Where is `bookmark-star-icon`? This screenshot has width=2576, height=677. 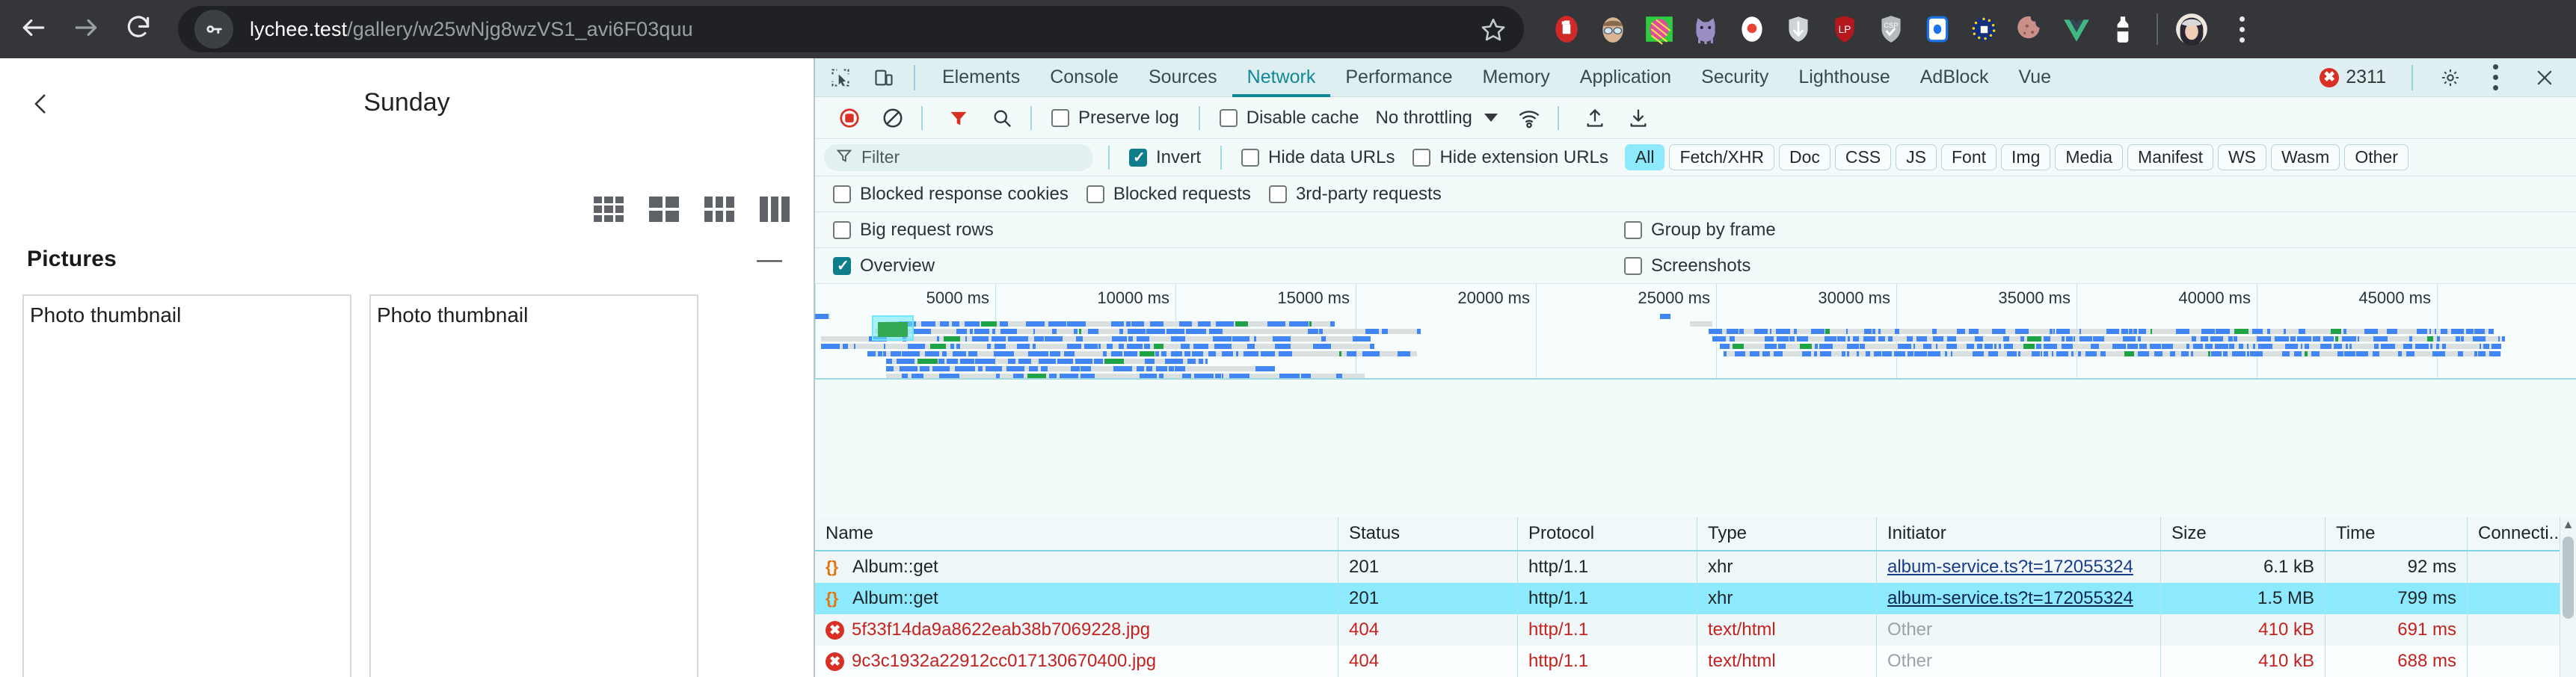
bookmark-star-icon is located at coordinates (1493, 29).